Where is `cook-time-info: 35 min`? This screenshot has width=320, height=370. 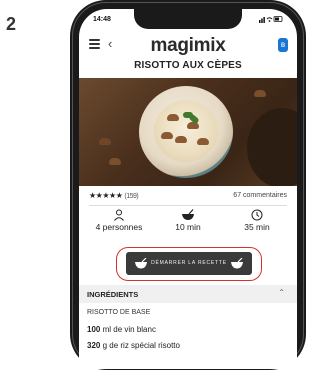
cook-time-info: 35 min is located at coordinates (257, 220).